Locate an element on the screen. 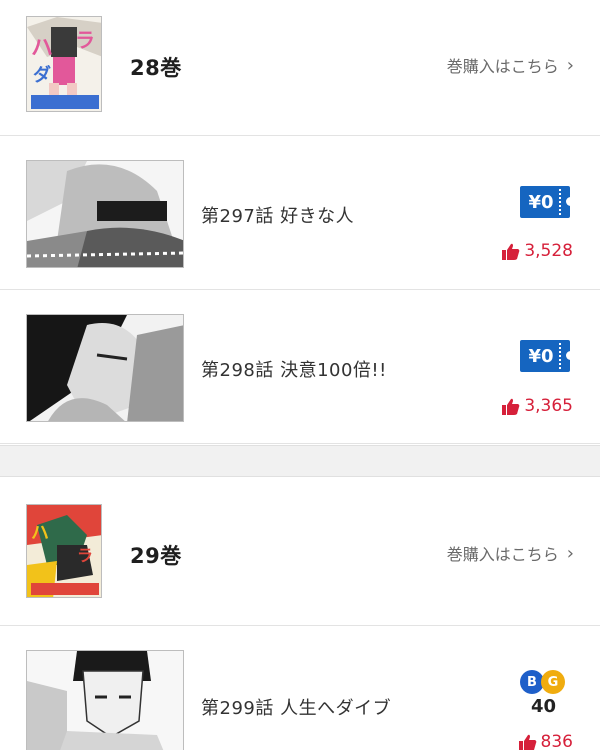  volume-cover-28: ハ ラ ダ is located at coordinates (64, 64).